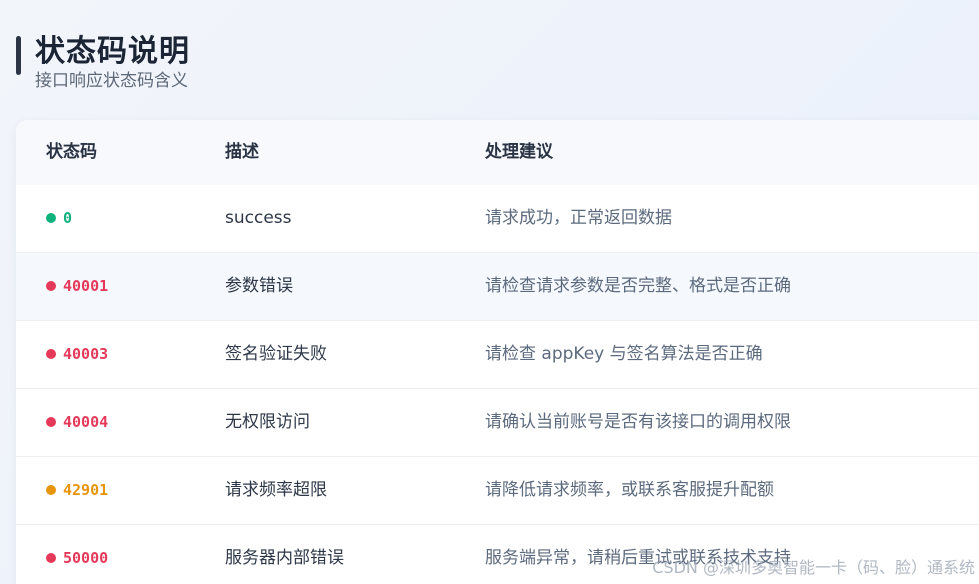  I want to click on watermark: CSDN @深圳多奥智能一卡（码、脸）通系统, so click(813, 567).